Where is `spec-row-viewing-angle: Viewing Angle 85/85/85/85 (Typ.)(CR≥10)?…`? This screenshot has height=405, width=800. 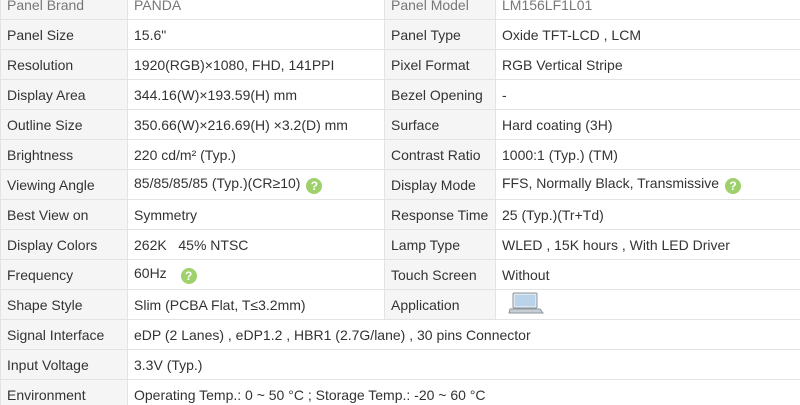 spec-row-viewing-angle: Viewing Angle 85/85/85/85 (Typ.)(CR≥10)?… is located at coordinates (400, 184).